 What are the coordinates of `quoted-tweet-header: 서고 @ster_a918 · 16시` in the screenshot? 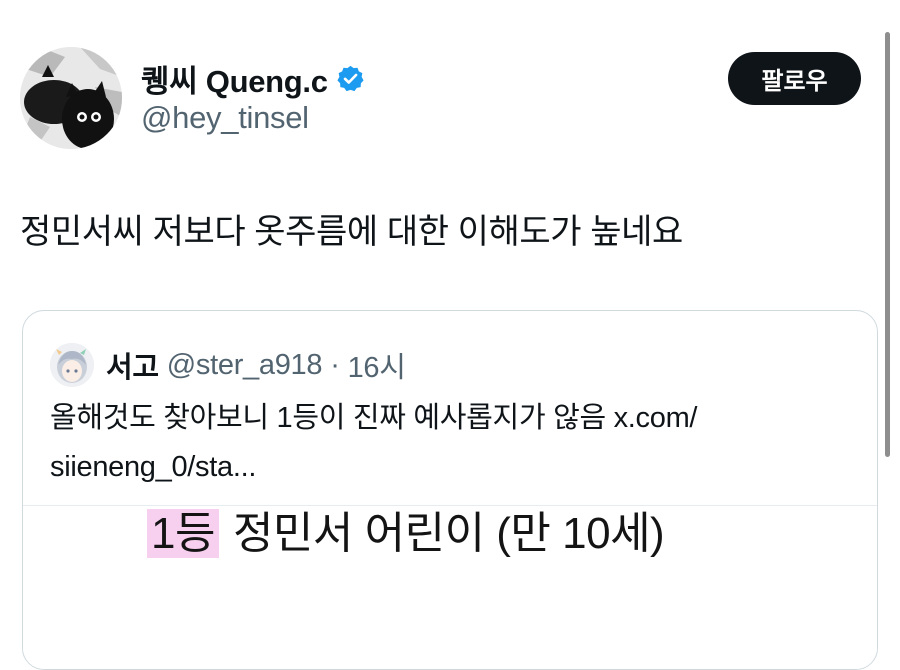 It's located at (228, 365).